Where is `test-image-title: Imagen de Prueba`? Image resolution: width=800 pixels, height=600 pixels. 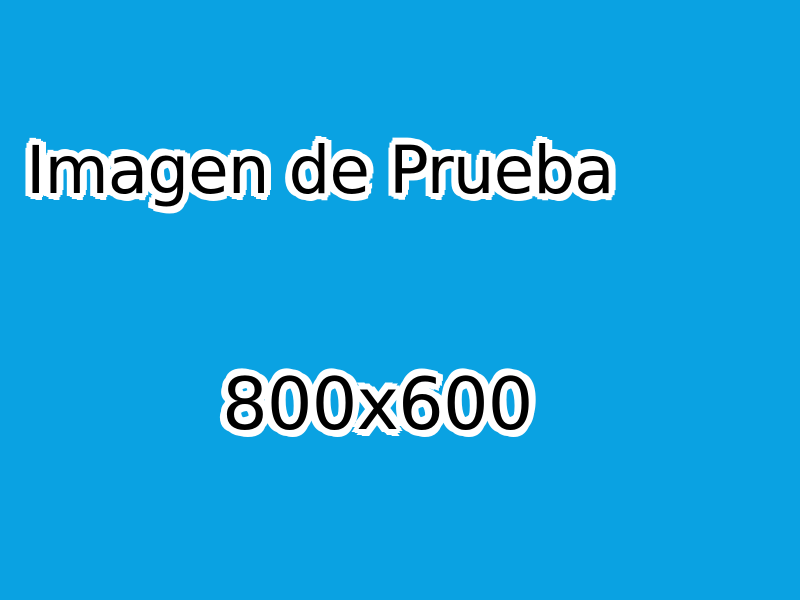 test-image-title: Imagen de Prueba is located at coordinates (320, 170).